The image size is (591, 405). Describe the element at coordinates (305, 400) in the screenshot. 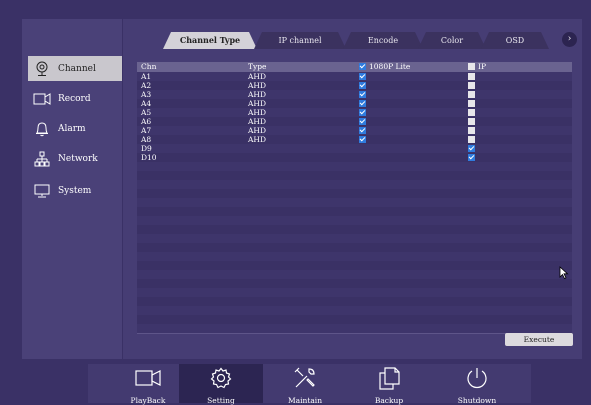

I see `maintain-label: Maintain` at that location.